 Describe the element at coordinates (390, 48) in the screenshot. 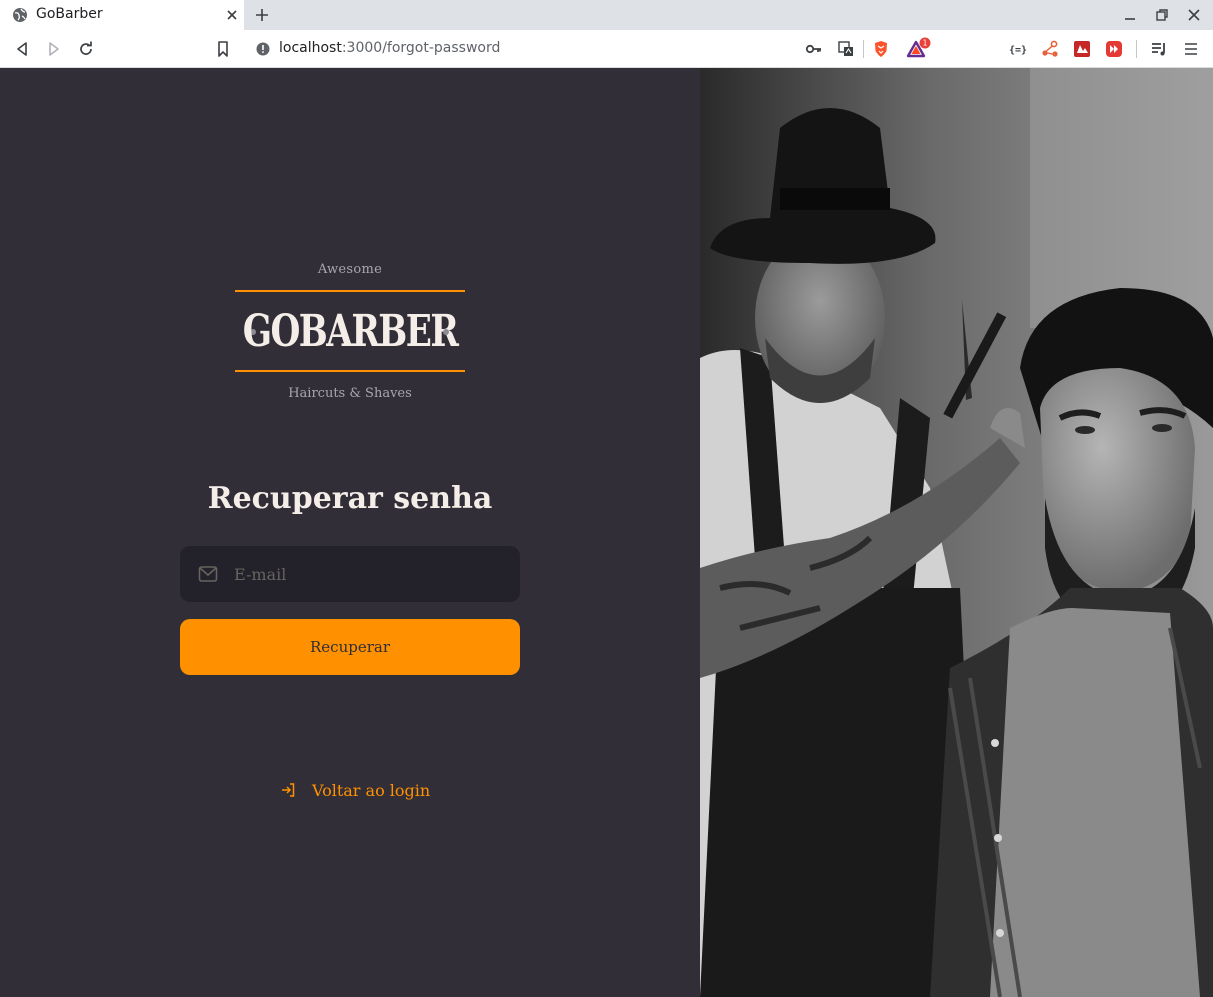

I see `url-text: localhost:3000/forgot-password` at that location.